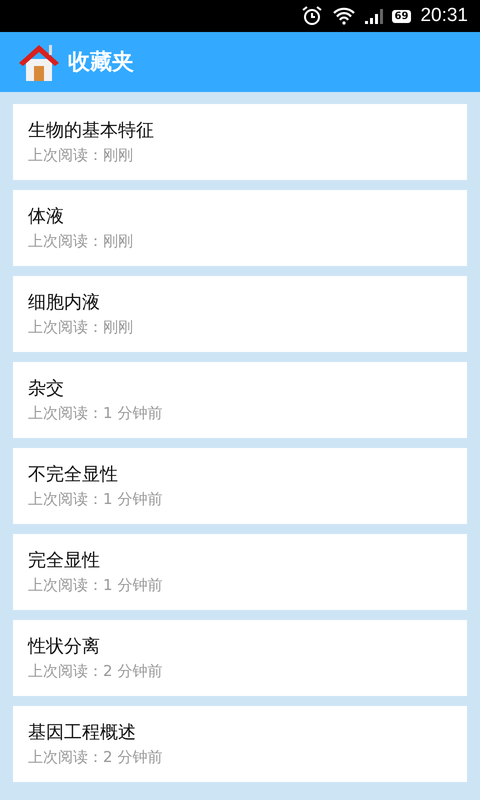  What do you see at coordinates (101, 63) in the screenshot?
I see `header-title: 收藏夹` at bounding box center [101, 63].